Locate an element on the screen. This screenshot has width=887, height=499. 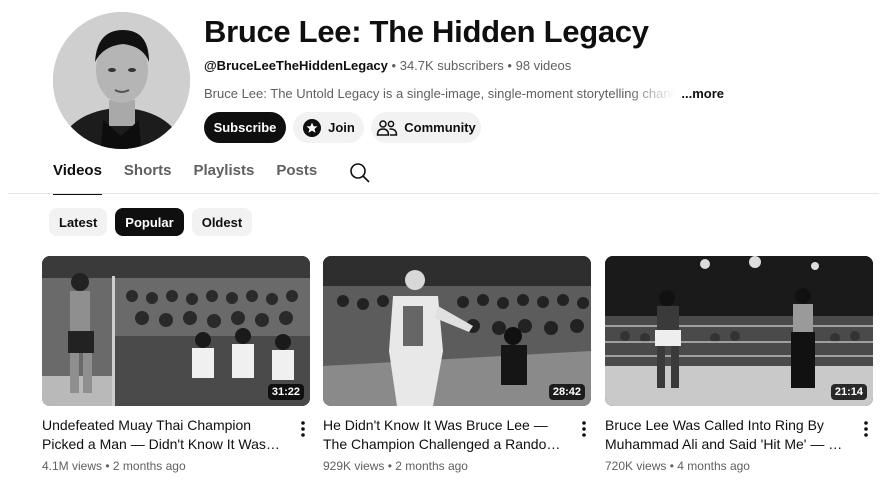
video-duration: 31:22 is located at coordinates (285, 392).